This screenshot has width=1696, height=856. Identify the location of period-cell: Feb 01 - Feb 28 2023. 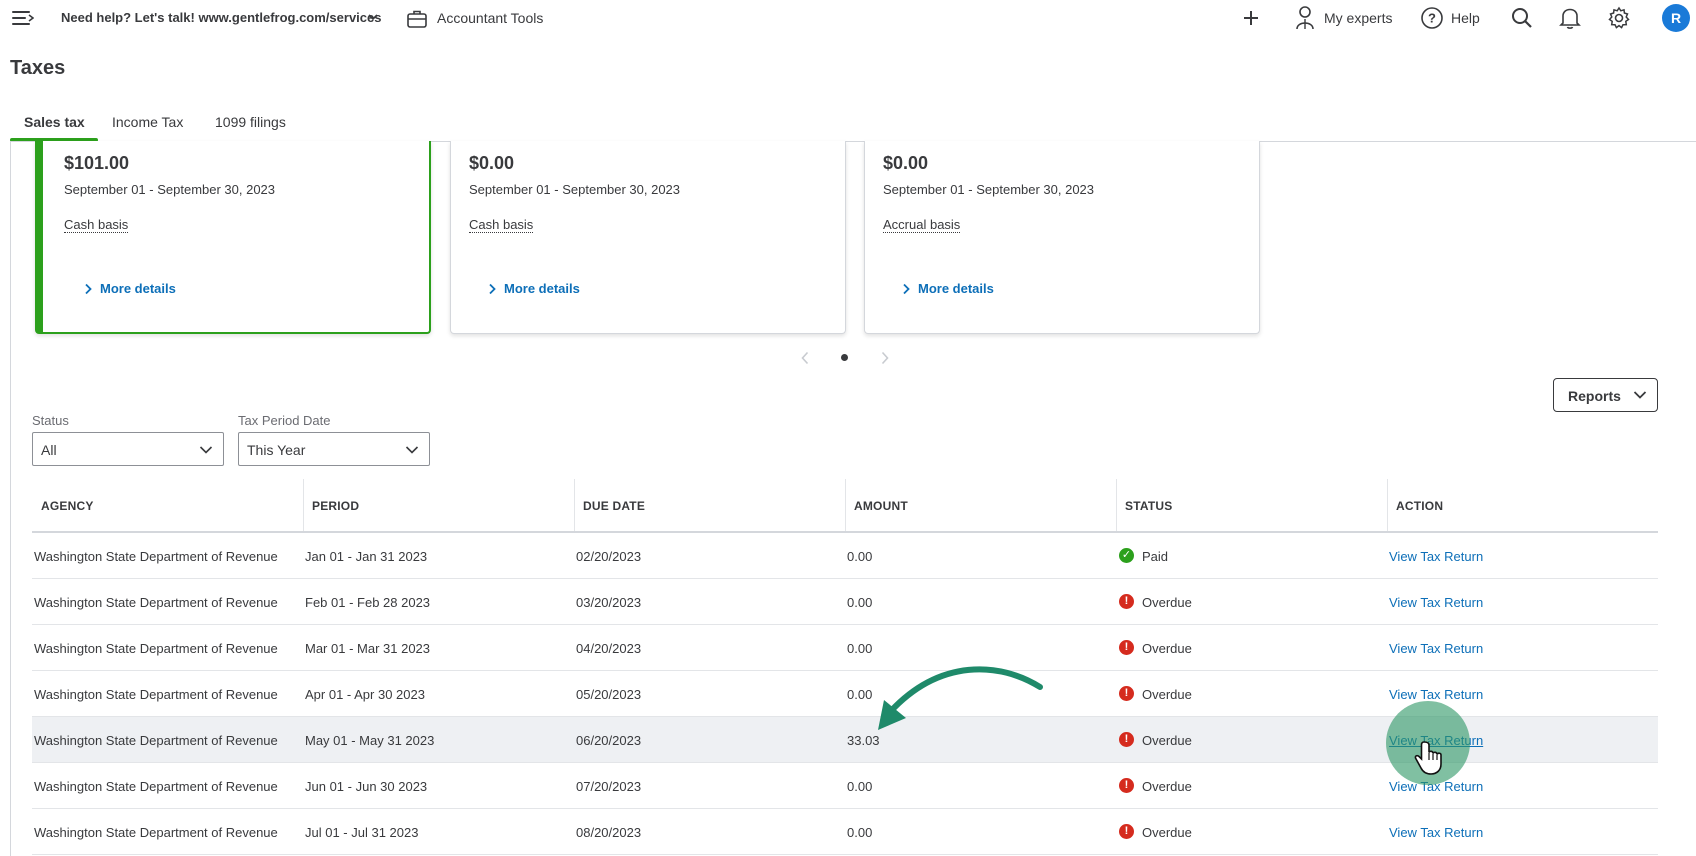
(368, 602).